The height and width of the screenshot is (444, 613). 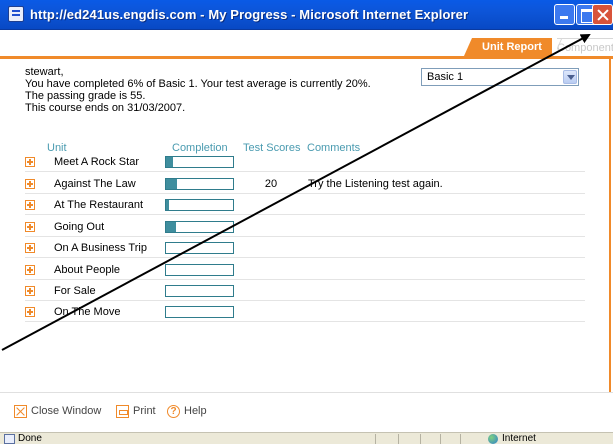 I want to click on unit-name: On A Business Trip, so click(x=100, y=248).